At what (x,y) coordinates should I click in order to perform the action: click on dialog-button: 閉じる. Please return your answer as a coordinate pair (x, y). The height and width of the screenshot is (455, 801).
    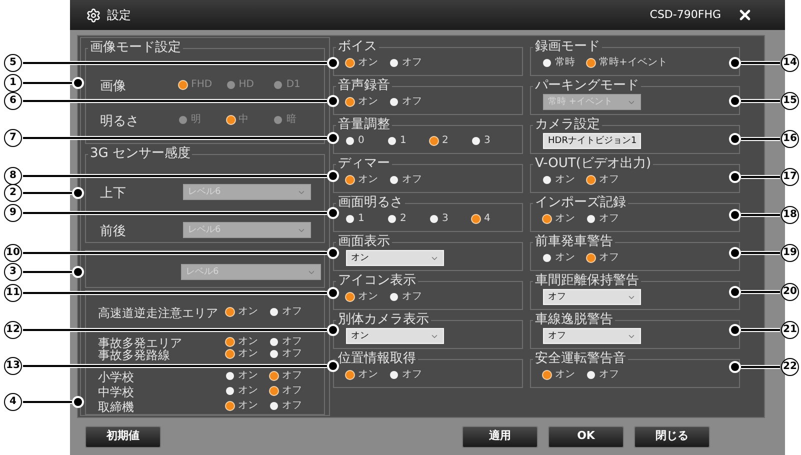
    Looking at the image, I should click on (672, 437).